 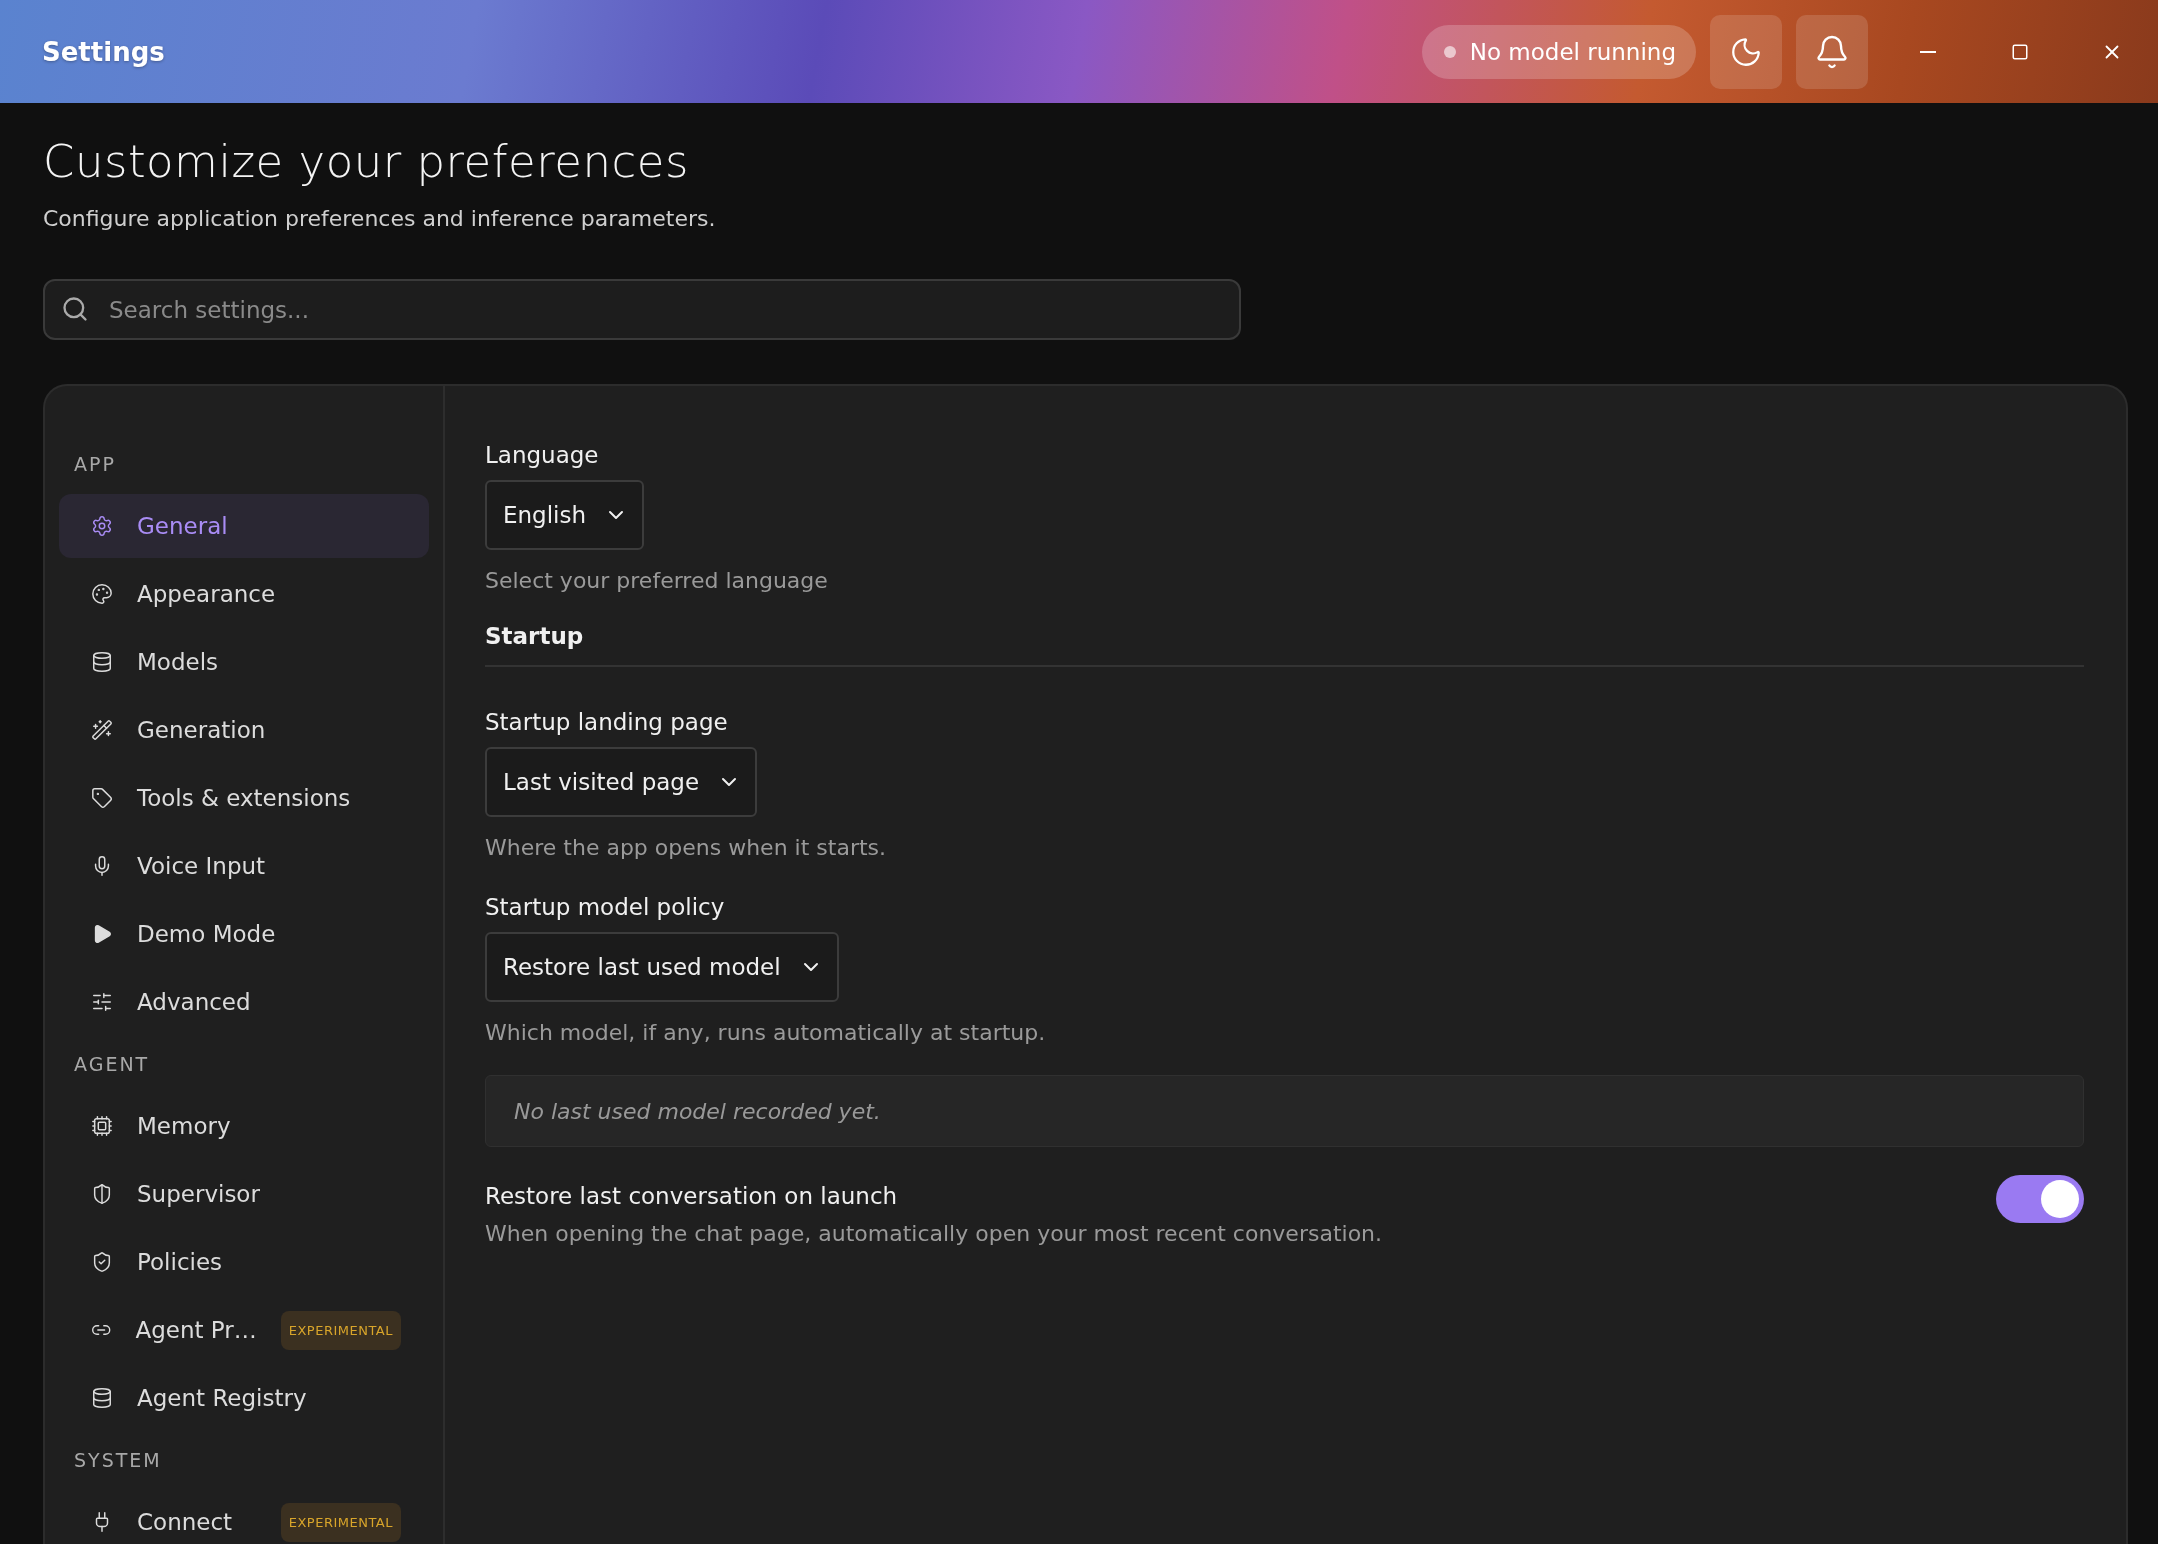 I want to click on help-text: Select your preferred language, so click(x=657, y=580).